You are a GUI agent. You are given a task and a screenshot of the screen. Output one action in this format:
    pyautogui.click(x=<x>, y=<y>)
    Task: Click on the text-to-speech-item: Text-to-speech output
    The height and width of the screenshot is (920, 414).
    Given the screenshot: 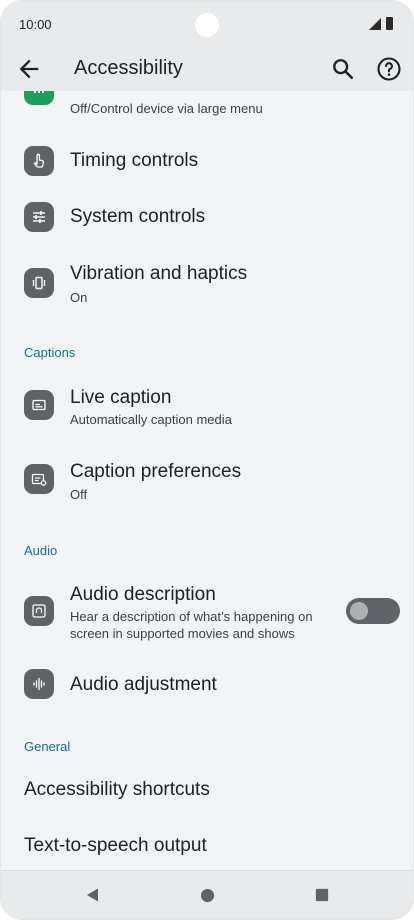 What is the action you would take?
    pyautogui.click(x=207, y=845)
    